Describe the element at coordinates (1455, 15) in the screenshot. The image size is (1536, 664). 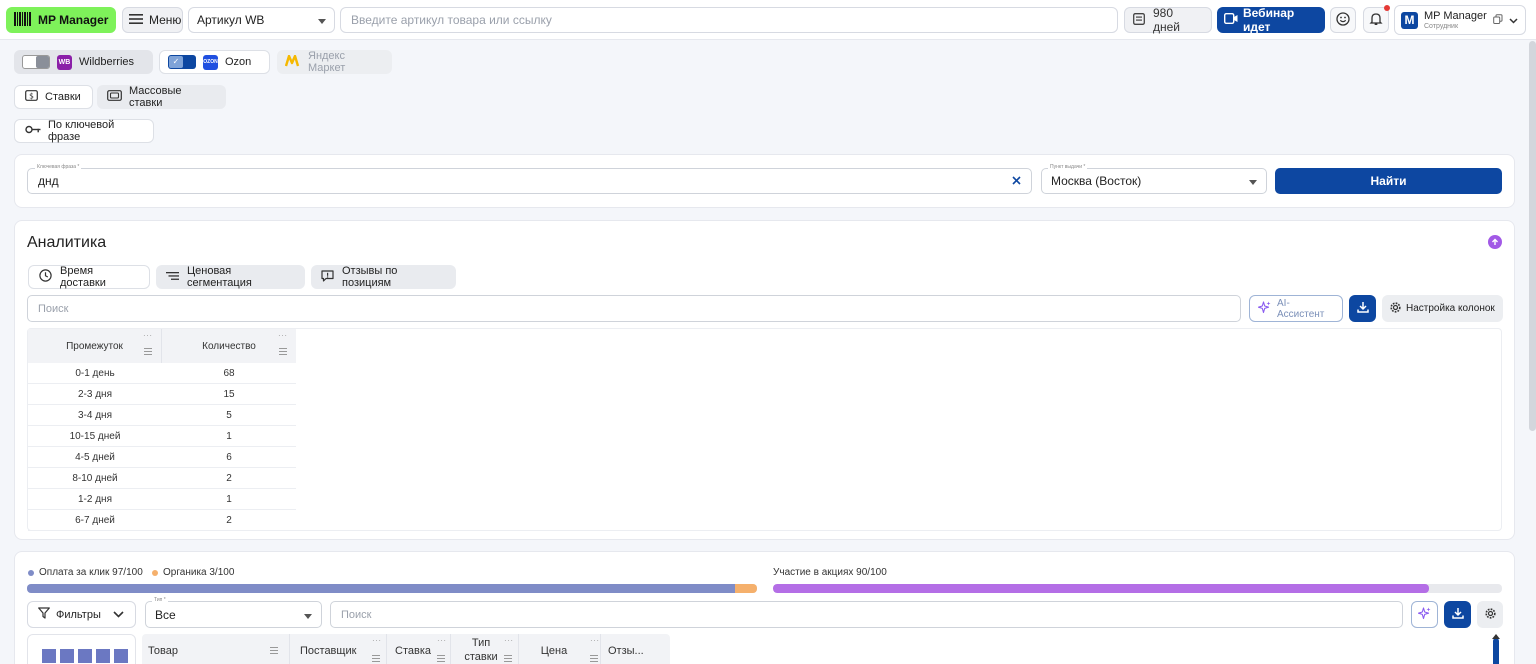
I see `profile-name: MP Manager` at that location.